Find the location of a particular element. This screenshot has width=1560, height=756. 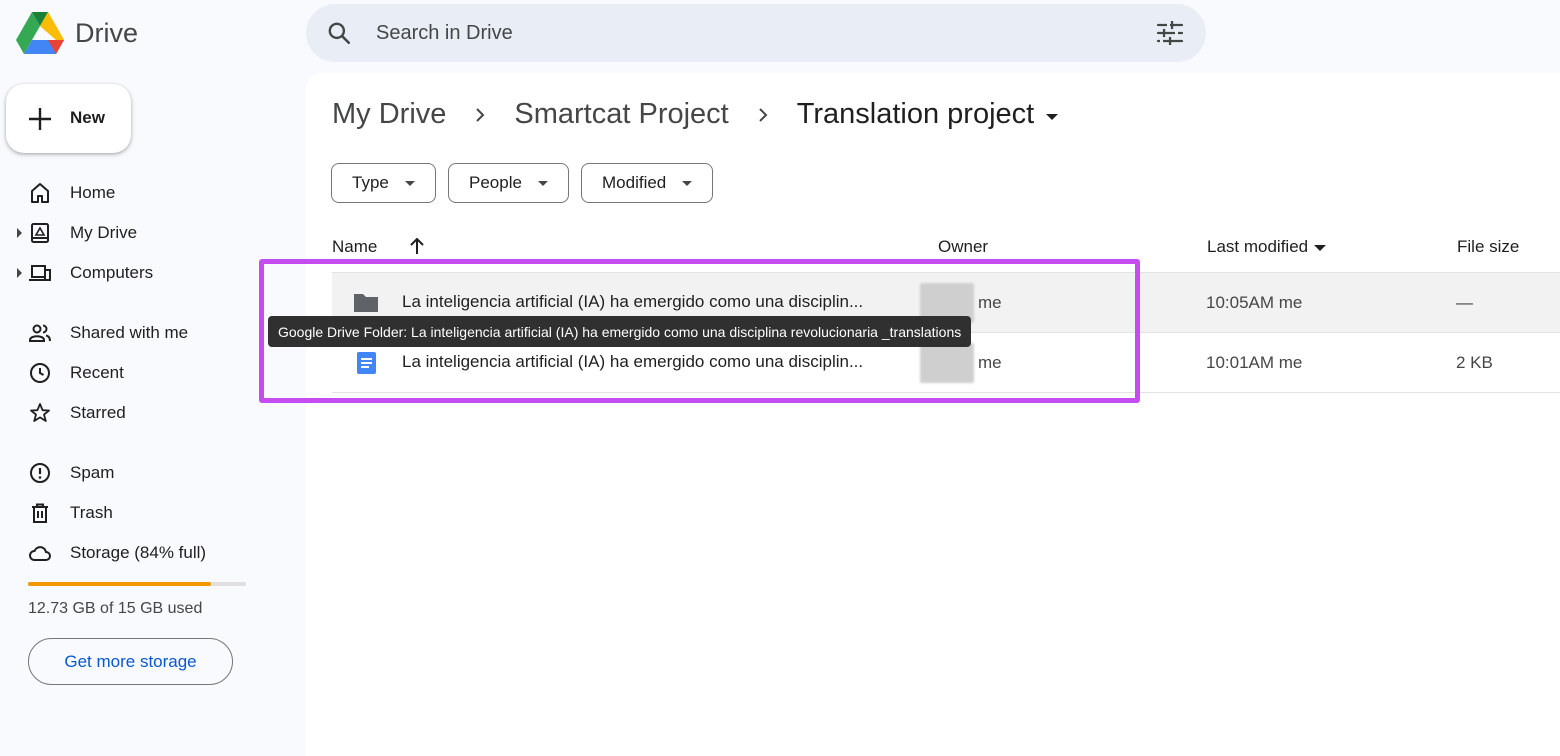

breadcrumb-item: Smartcat Project is located at coordinates (621, 114).